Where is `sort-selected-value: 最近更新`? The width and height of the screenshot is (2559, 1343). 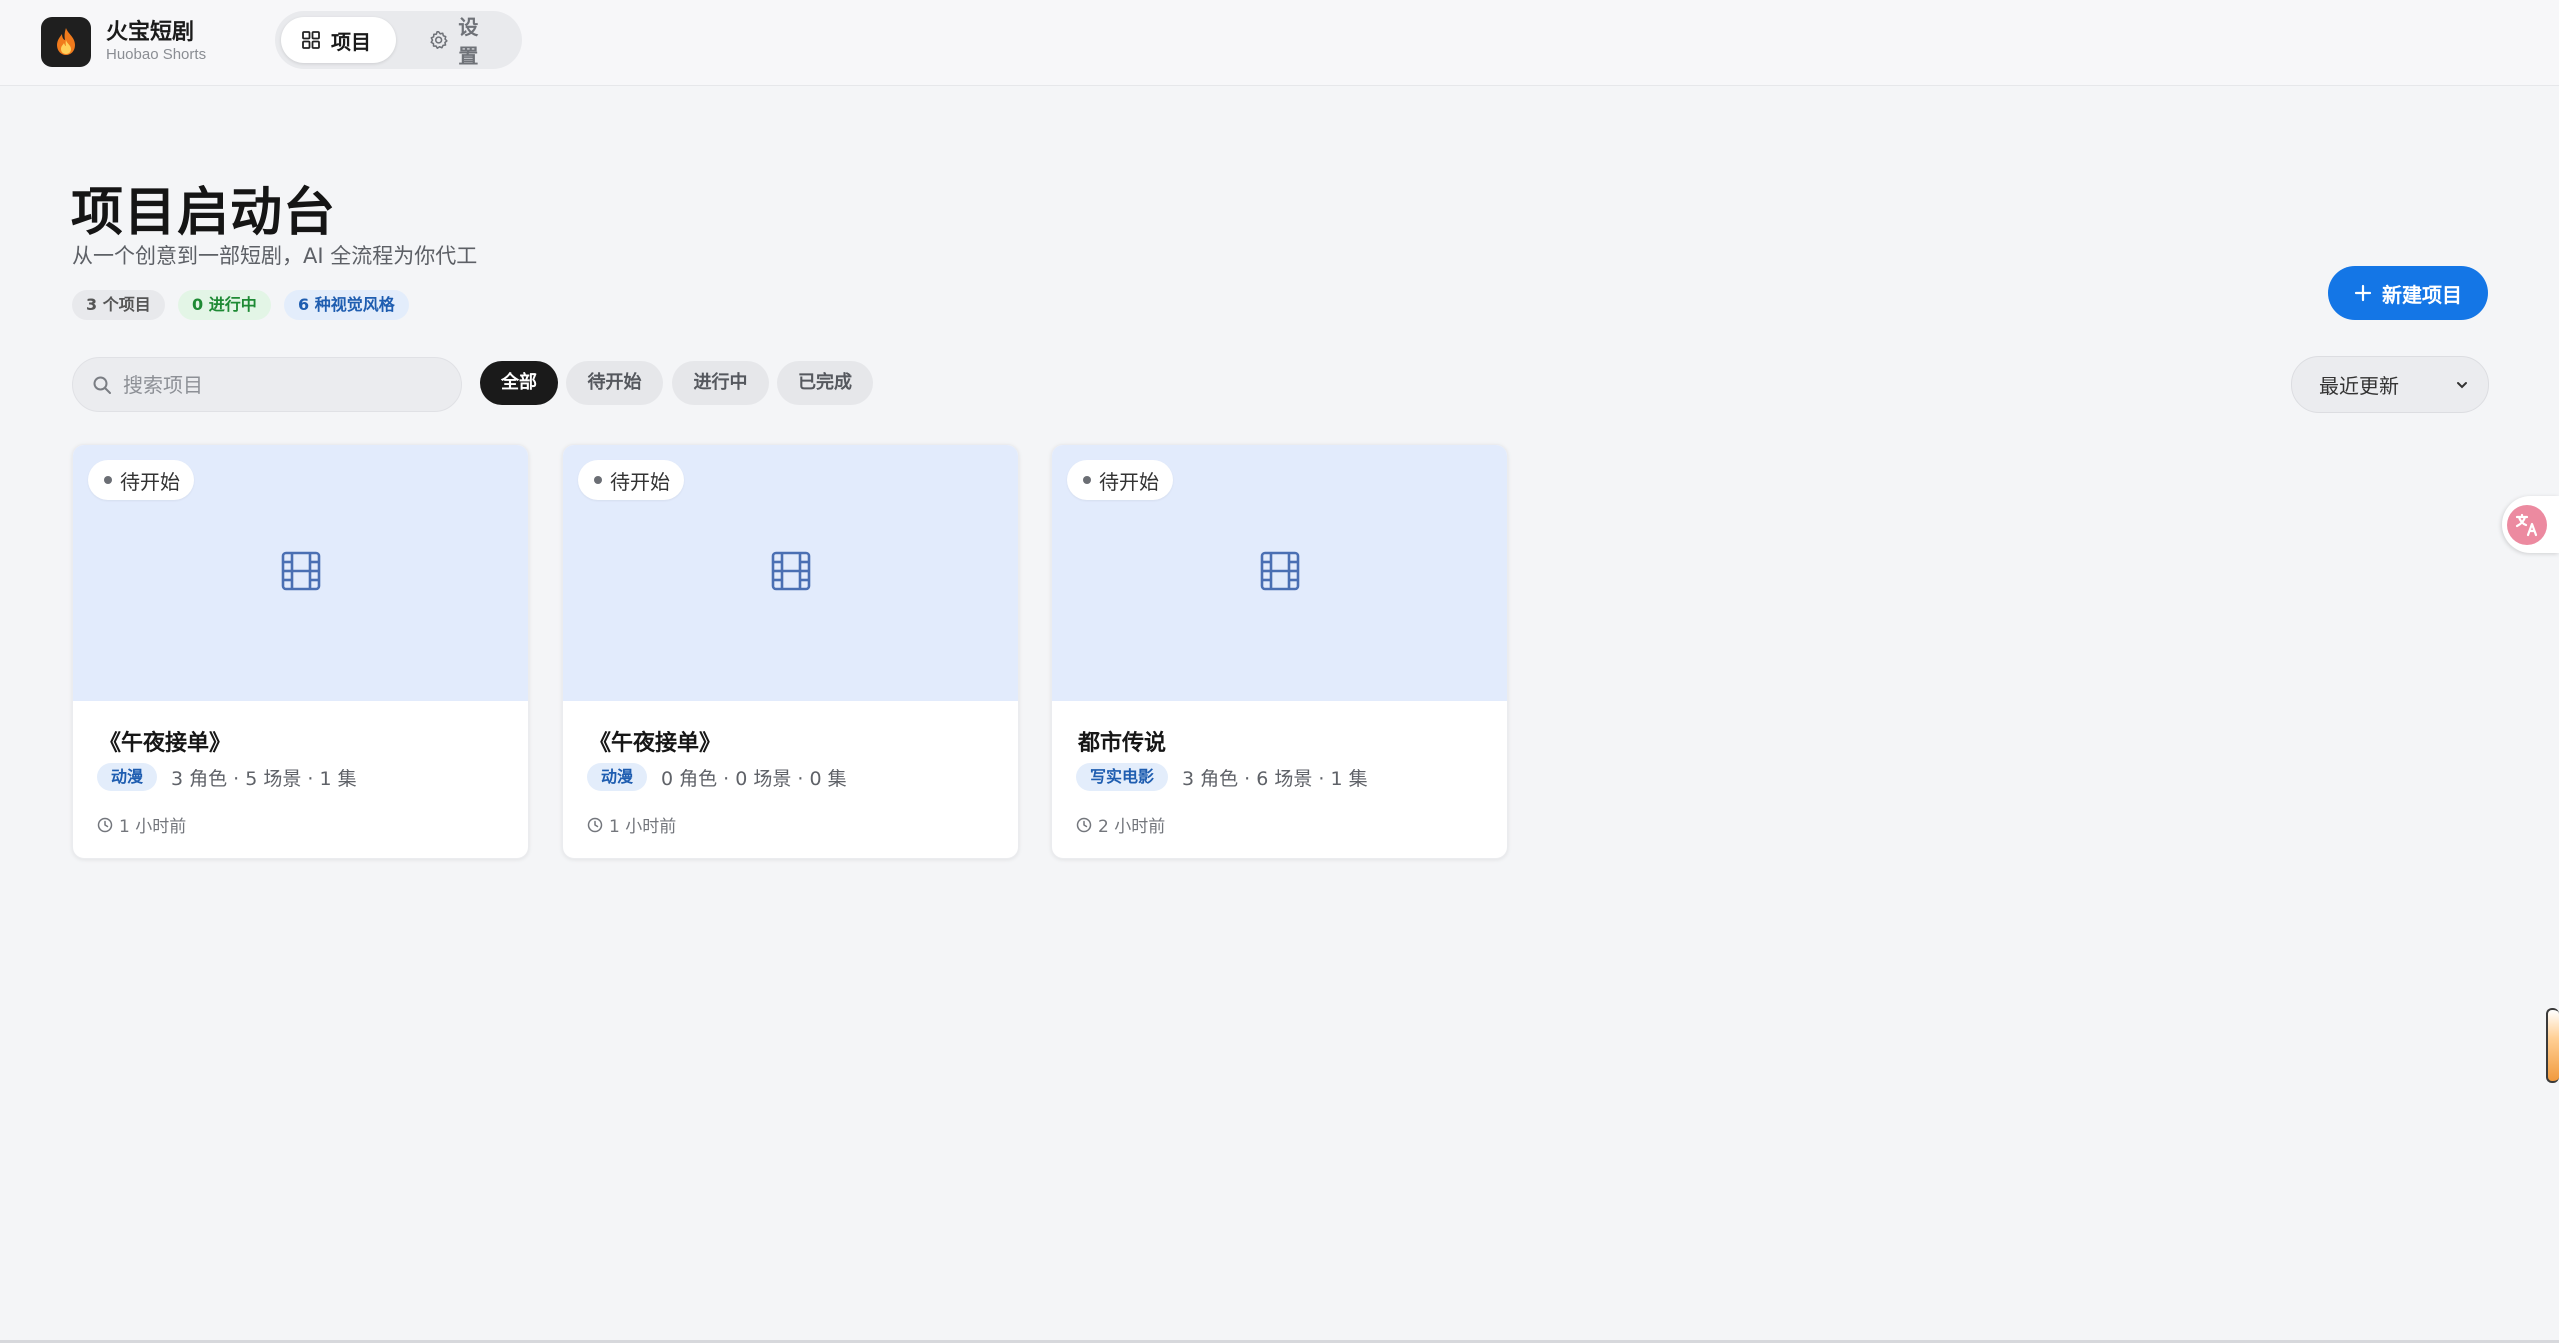 sort-selected-value: 最近更新 is located at coordinates (2359, 386).